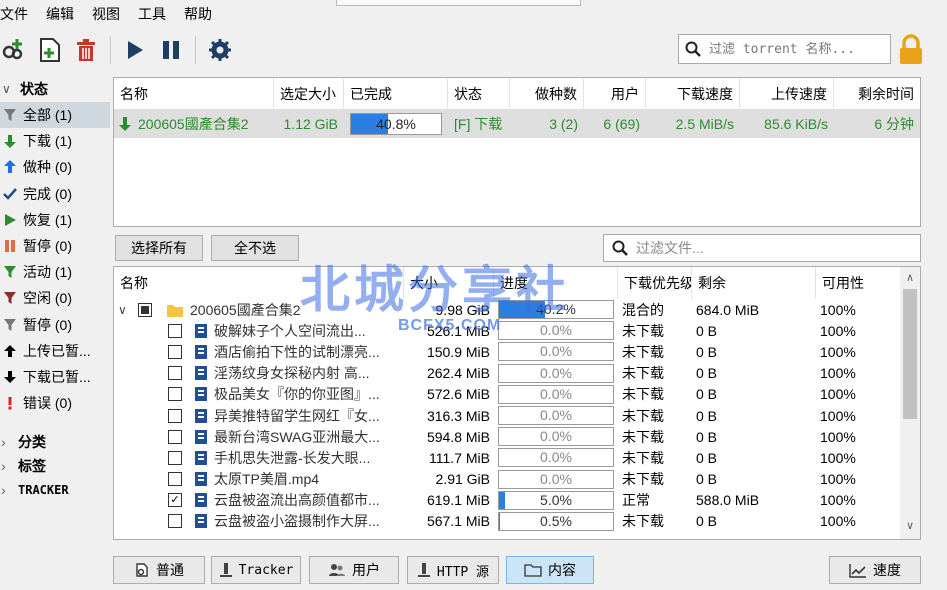  What do you see at coordinates (453, 570) in the screenshot?
I see `tab-http-sources: HTTP 源` at bounding box center [453, 570].